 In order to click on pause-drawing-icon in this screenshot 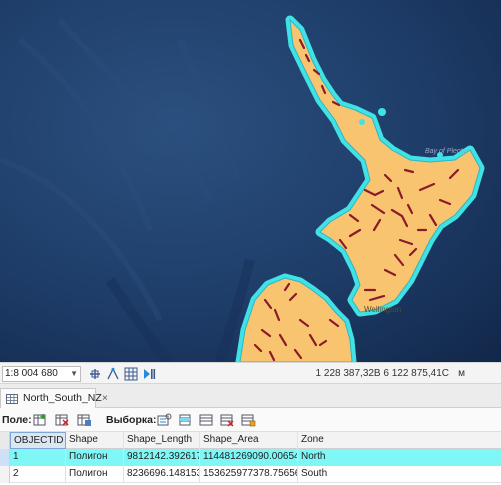, I will do `click(149, 374)`.